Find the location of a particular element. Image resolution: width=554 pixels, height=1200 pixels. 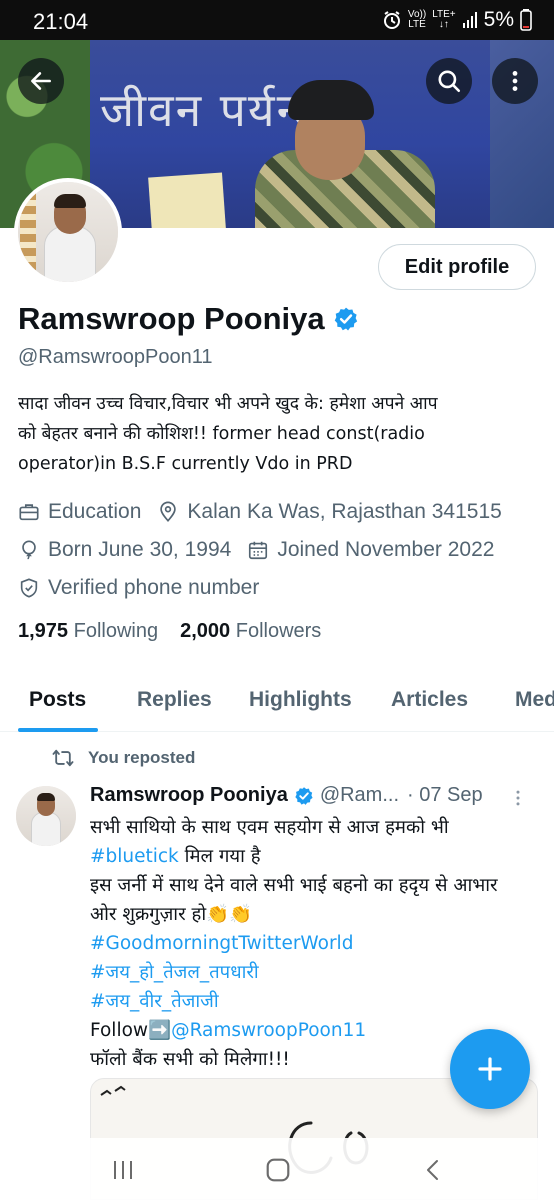

plus-icon is located at coordinates (490, 1069).